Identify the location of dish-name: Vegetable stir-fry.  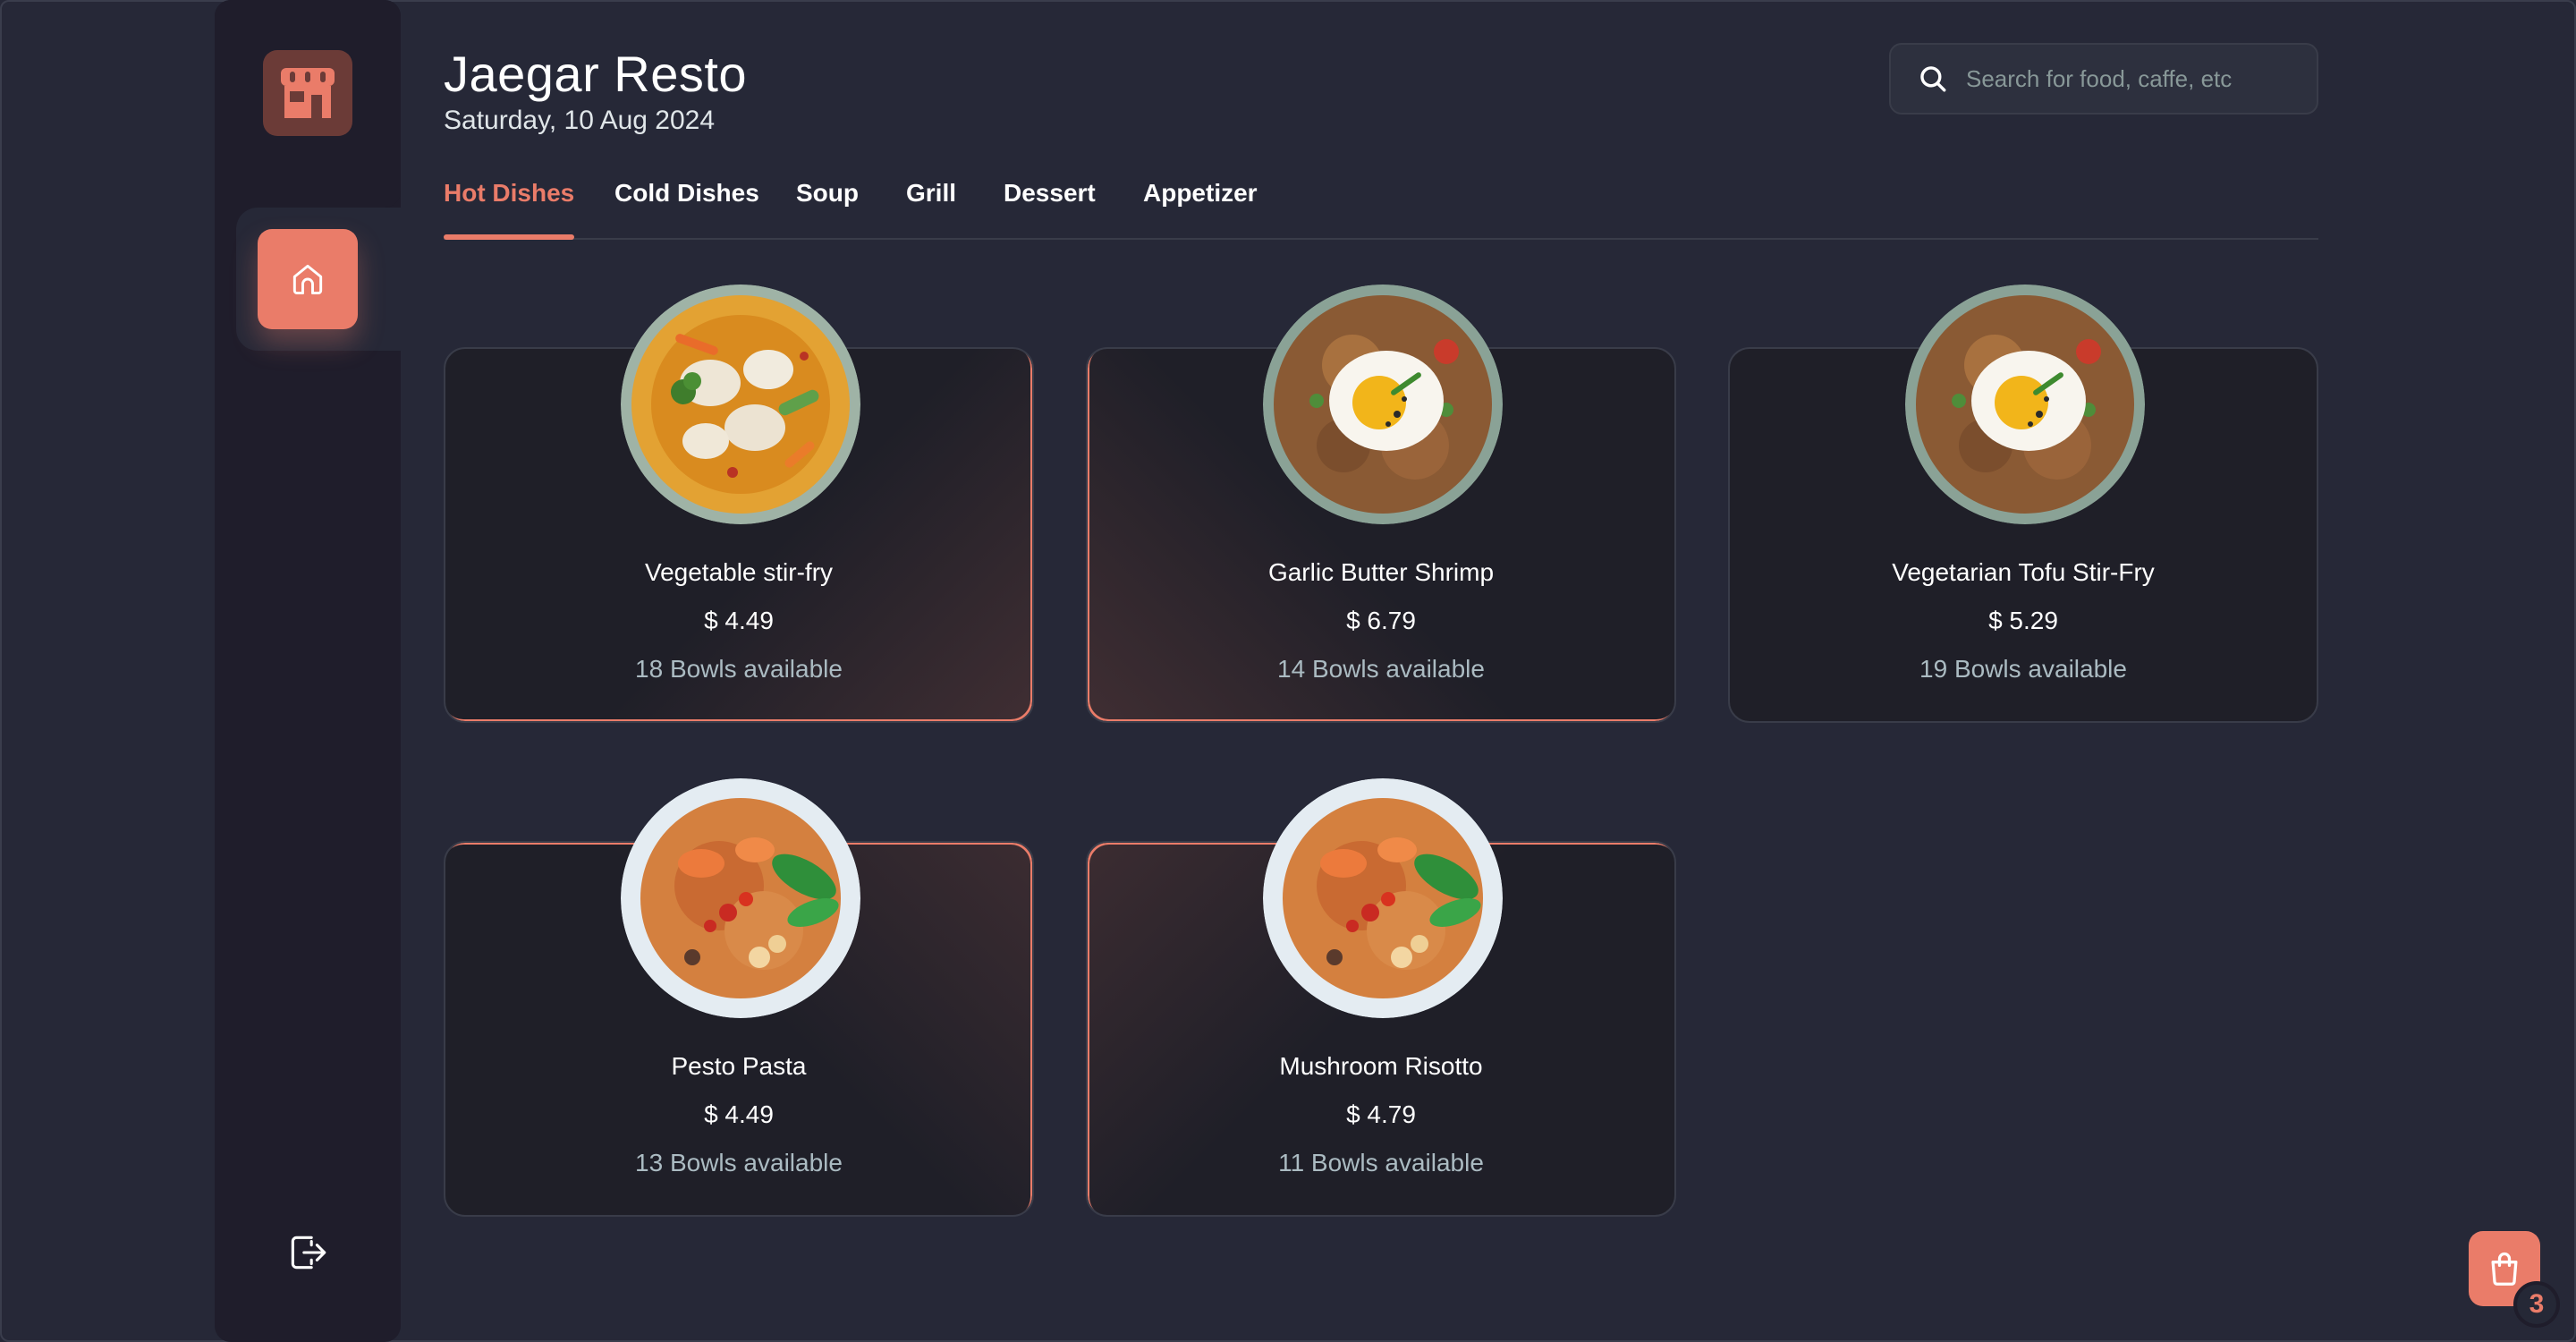
(739, 572).